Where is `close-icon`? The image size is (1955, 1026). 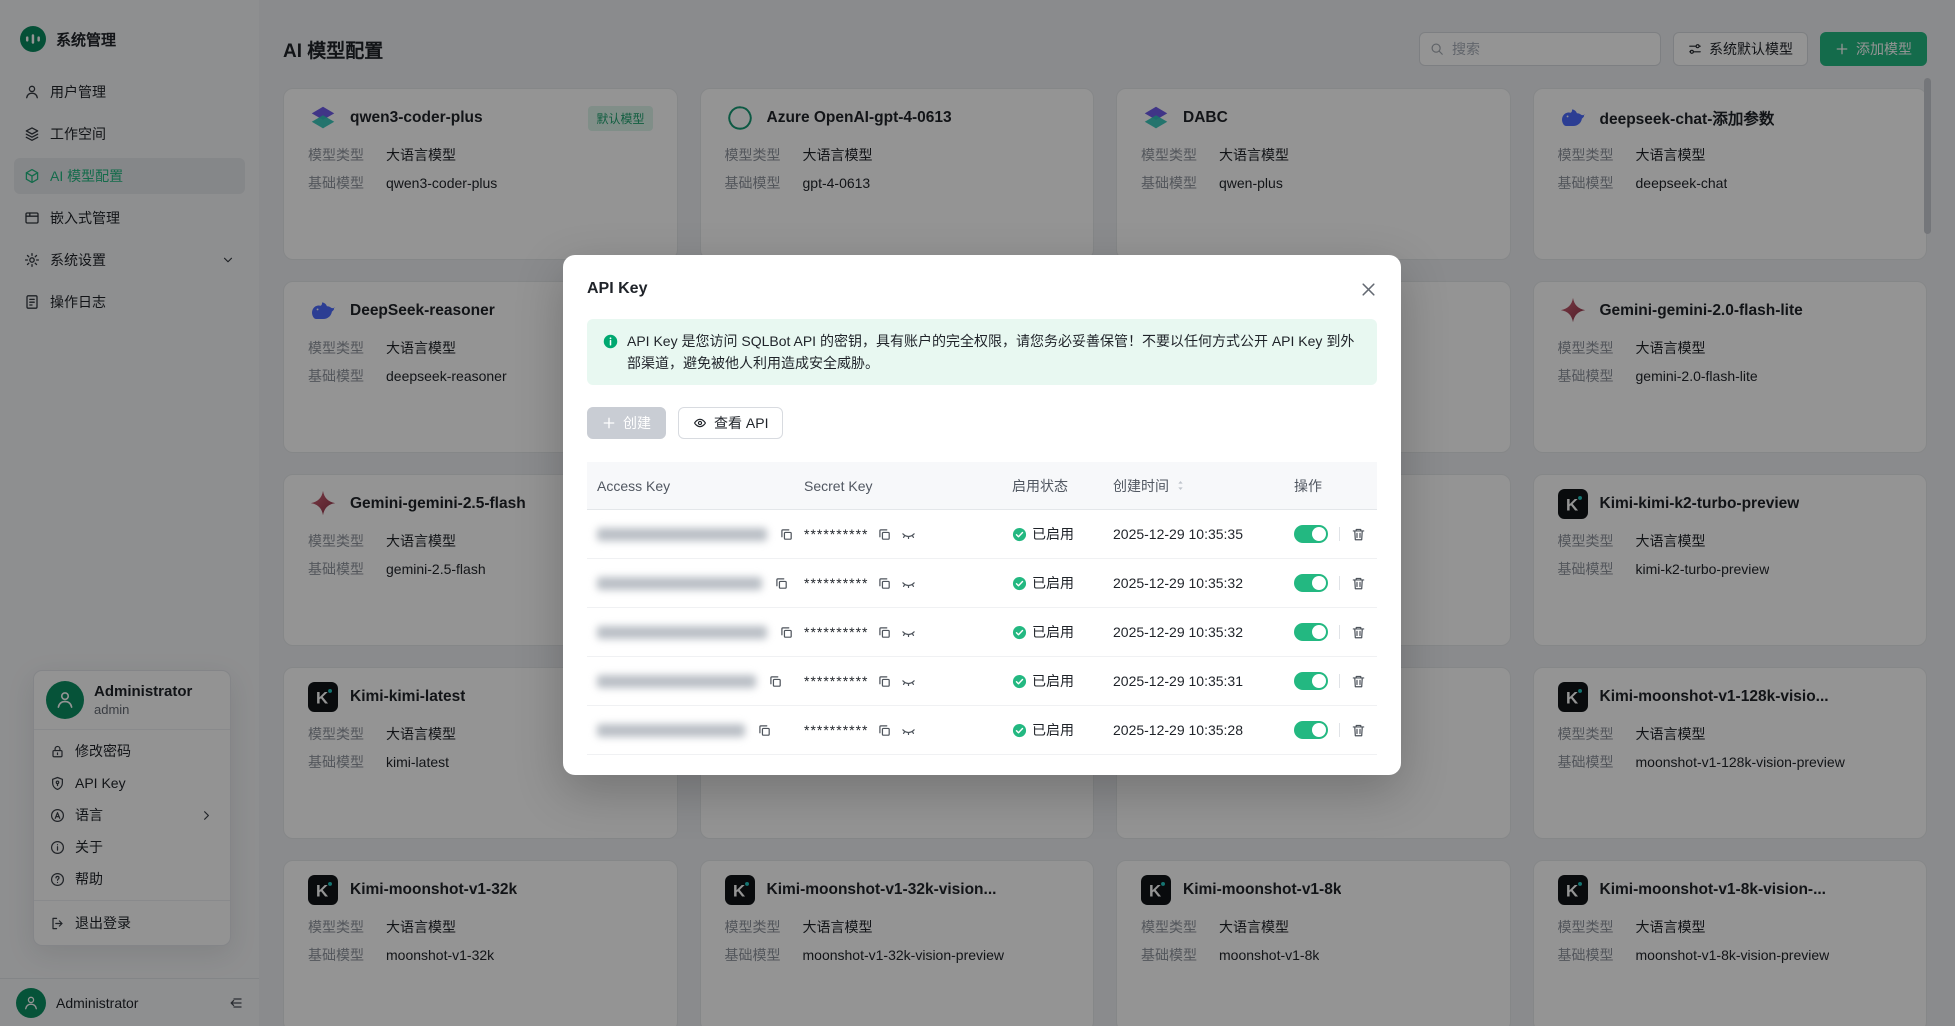 close-icon is located at coordinates (1368, 289).